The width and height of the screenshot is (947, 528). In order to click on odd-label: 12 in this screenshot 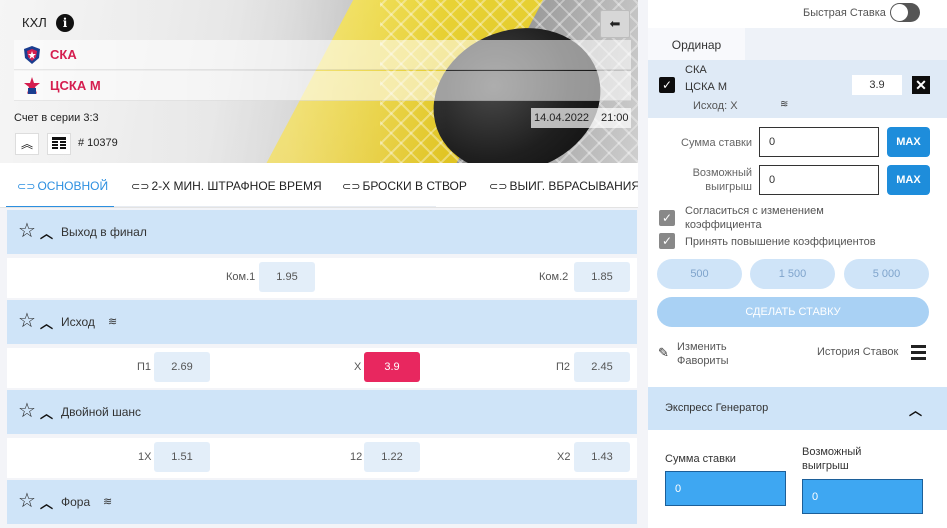, I will do `click(356, 457)`.